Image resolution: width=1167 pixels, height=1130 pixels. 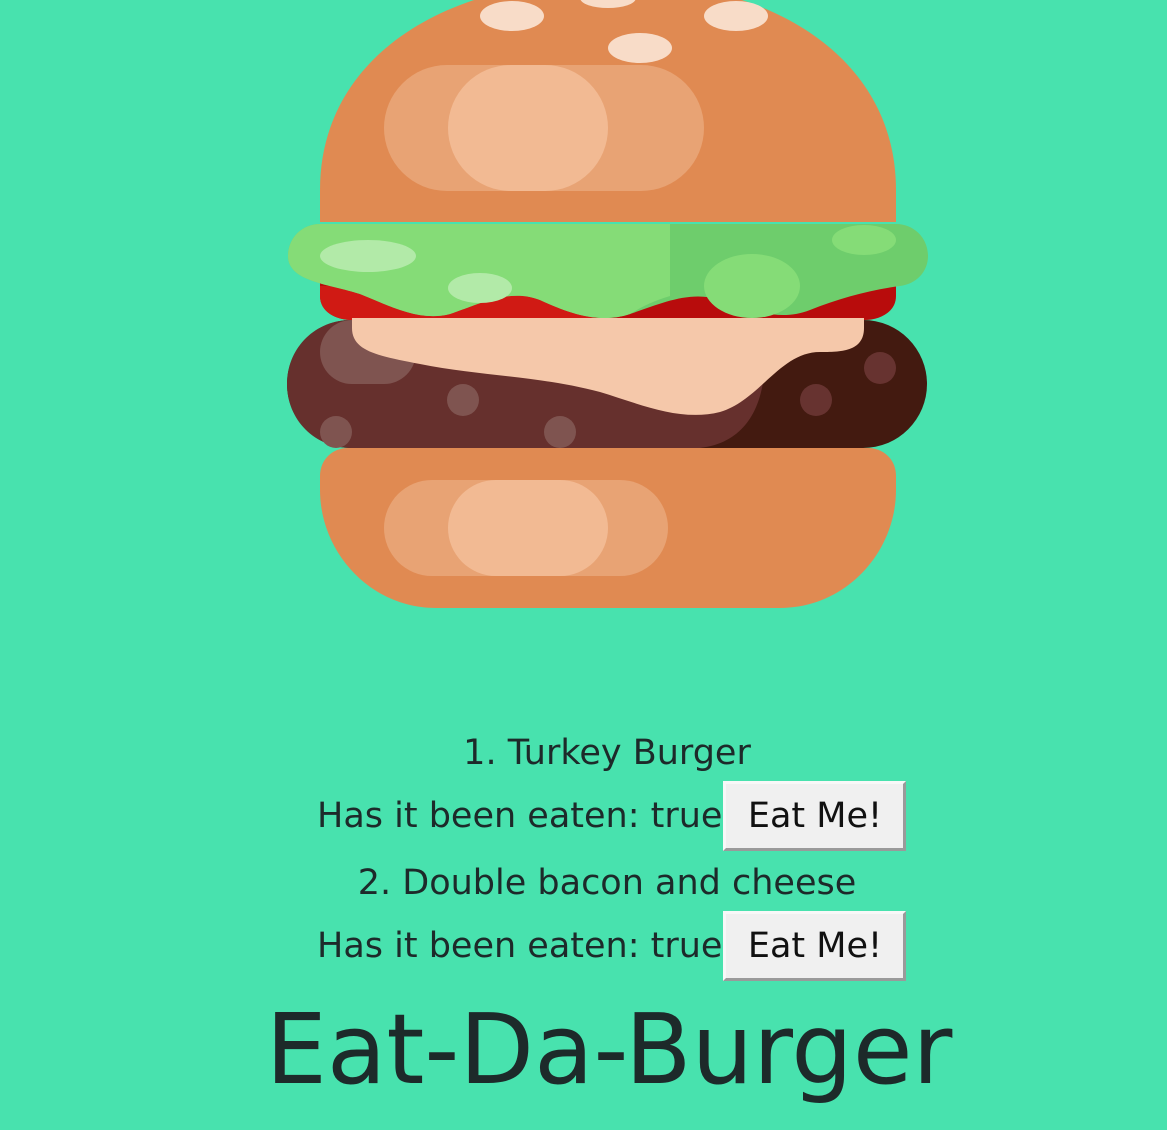 I want to click on top-bun-highlight-inner, so click(x=528, y=128).